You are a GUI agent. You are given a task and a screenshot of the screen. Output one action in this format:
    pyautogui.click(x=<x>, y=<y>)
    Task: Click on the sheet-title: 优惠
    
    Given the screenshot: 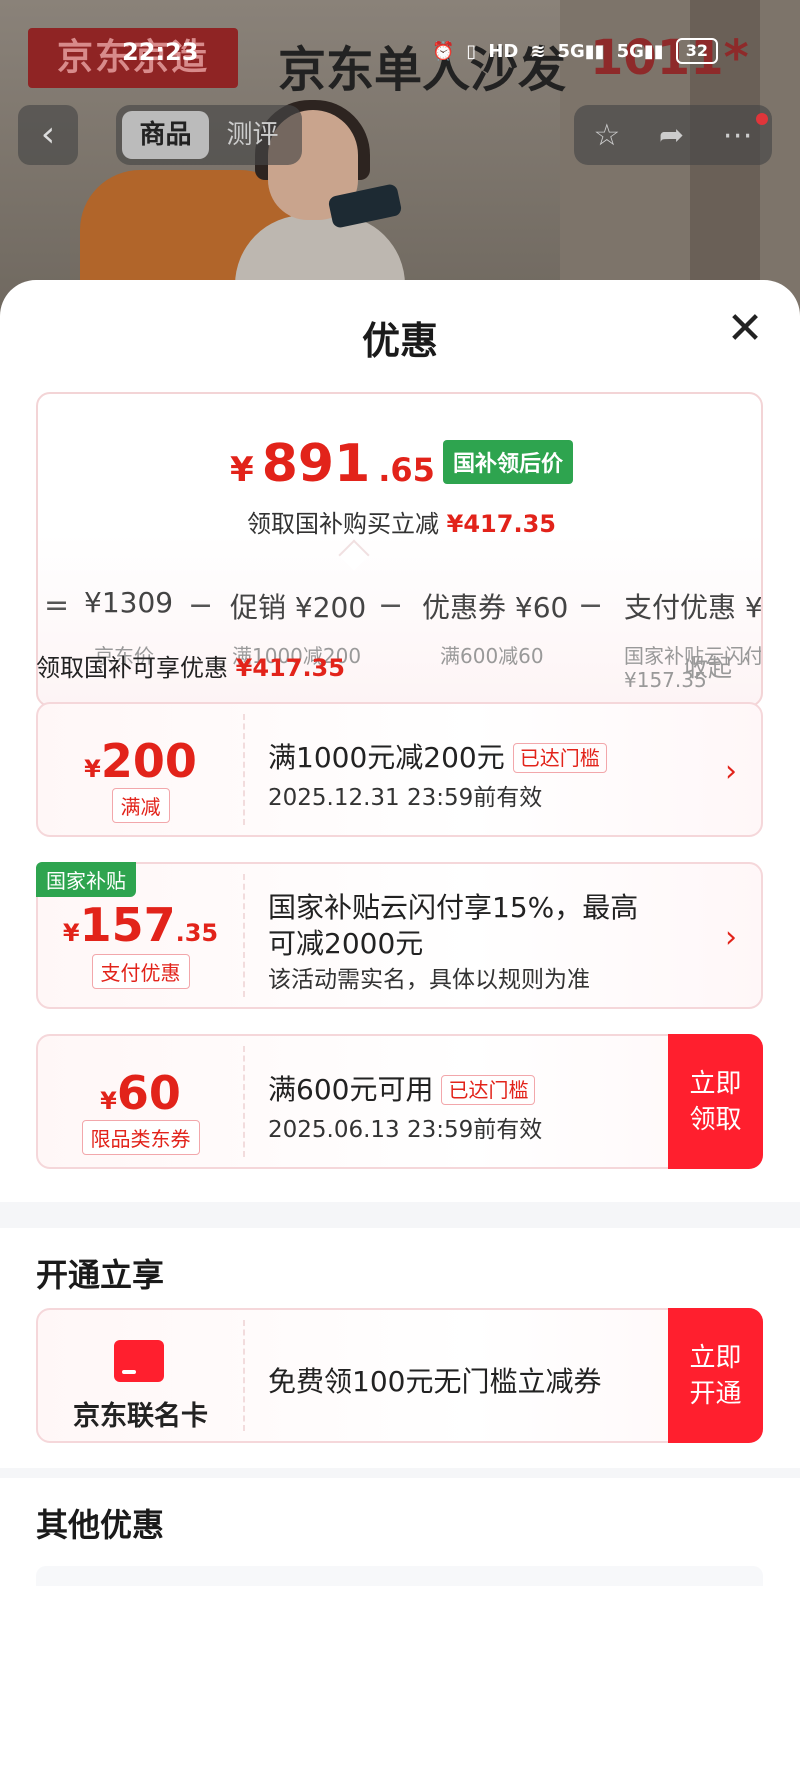 What is the action you would take?
    pyautogui.click(x=399, y=341)
    